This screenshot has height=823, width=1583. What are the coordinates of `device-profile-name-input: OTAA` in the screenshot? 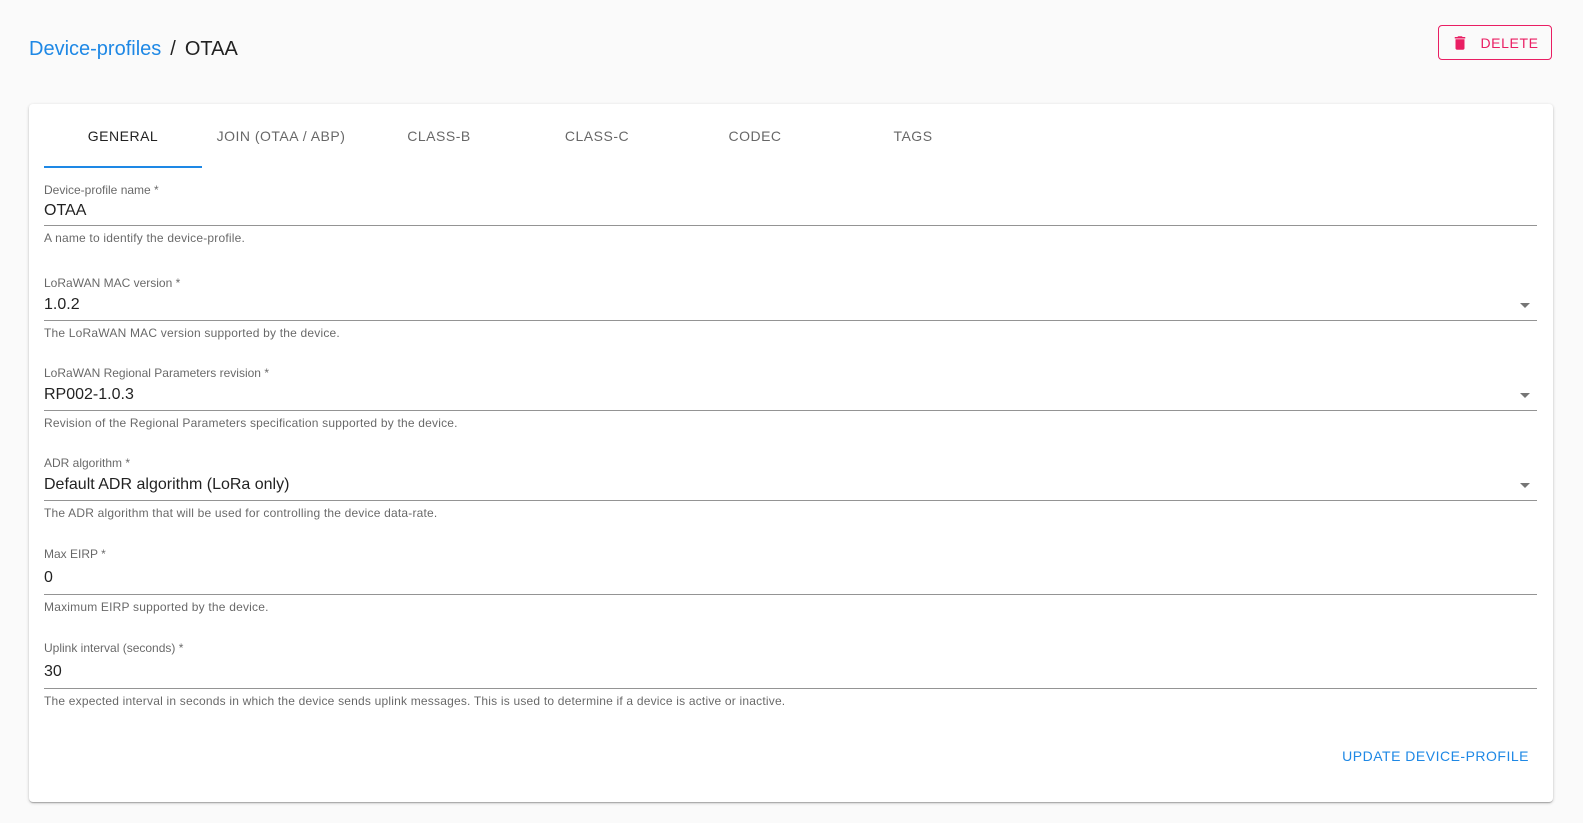 It's located at (790, 211).